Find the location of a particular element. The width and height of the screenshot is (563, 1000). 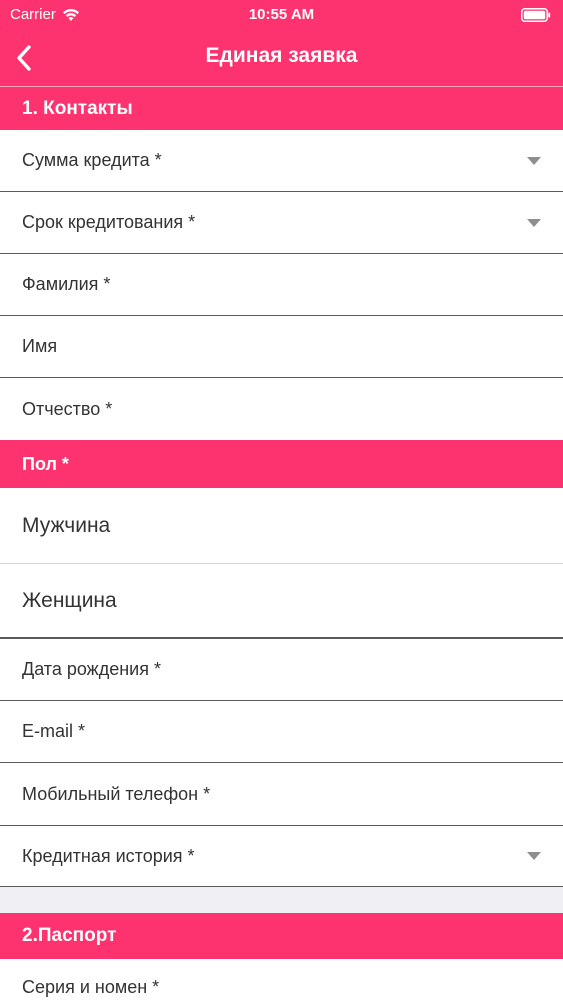

last-name-field: Фамилия * is located at coordinates (281, 285).